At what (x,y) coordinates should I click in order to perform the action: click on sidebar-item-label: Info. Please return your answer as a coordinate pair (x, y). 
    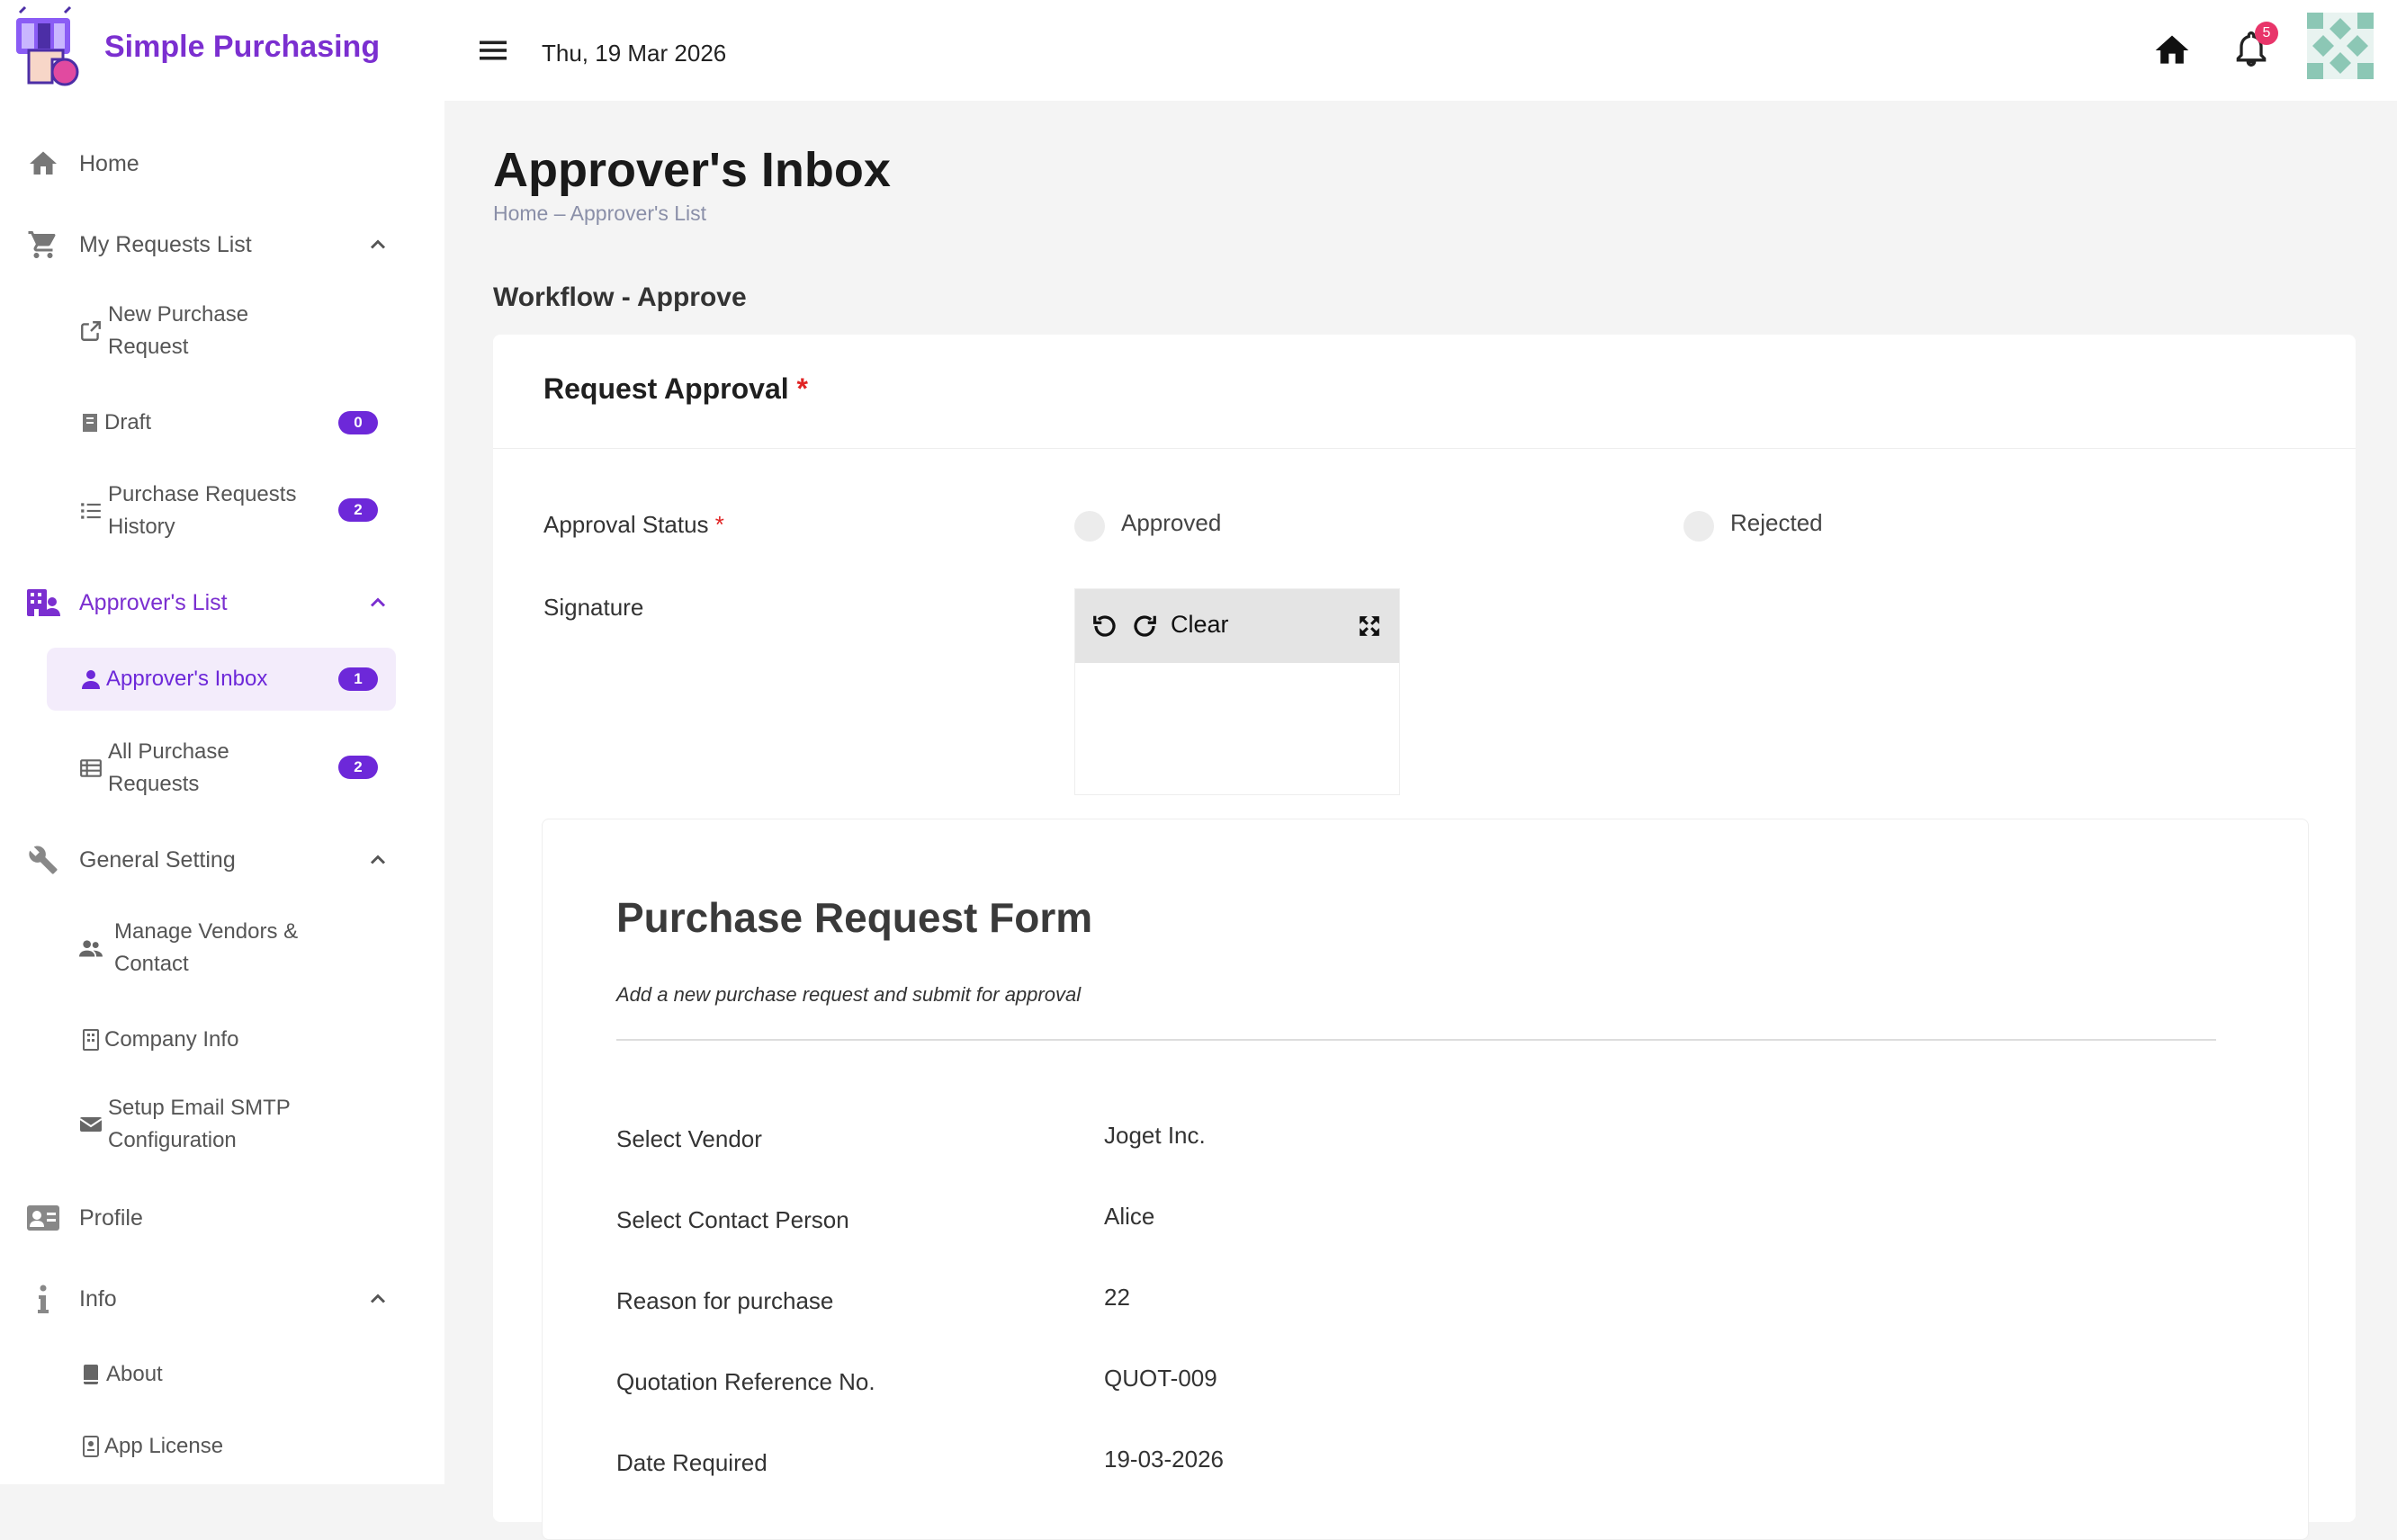
    Looking at the image, I should click on (98, 1298).